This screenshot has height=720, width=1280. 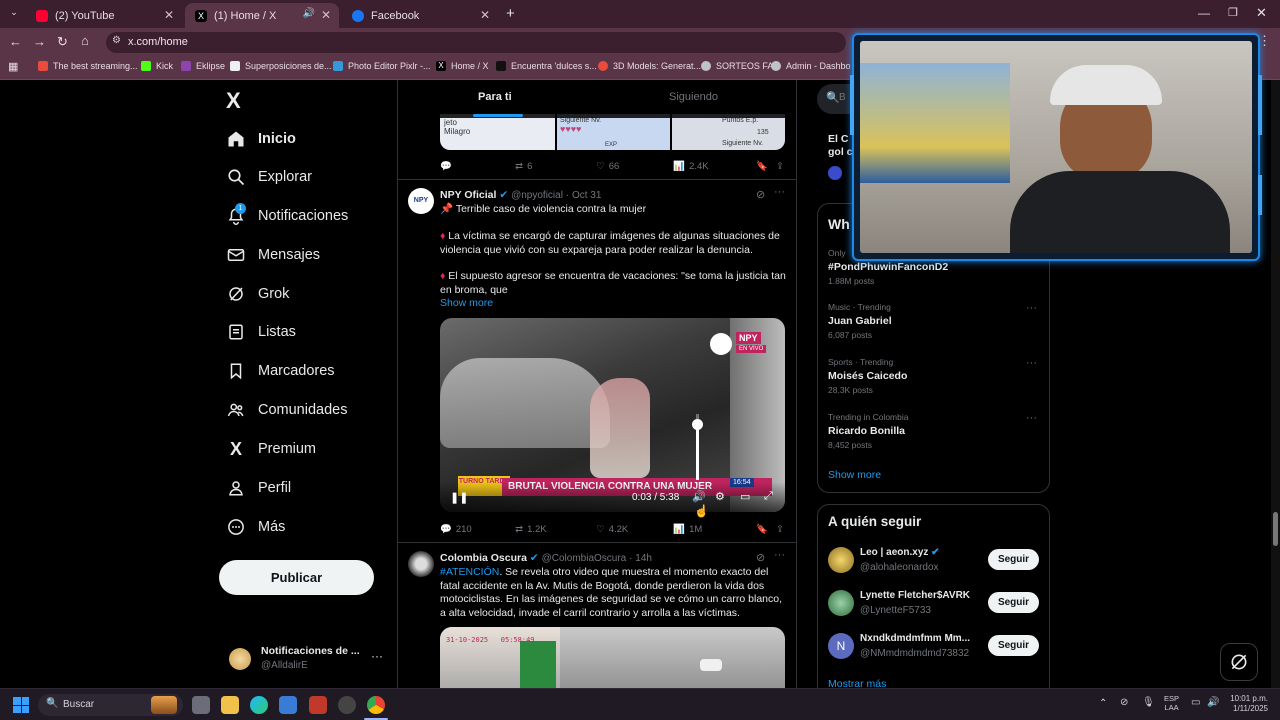 What do you see at coordinates (714, 166) in the screenshot?
I see `views-button: 📊 2.4K` at bounding box center [714, 166].